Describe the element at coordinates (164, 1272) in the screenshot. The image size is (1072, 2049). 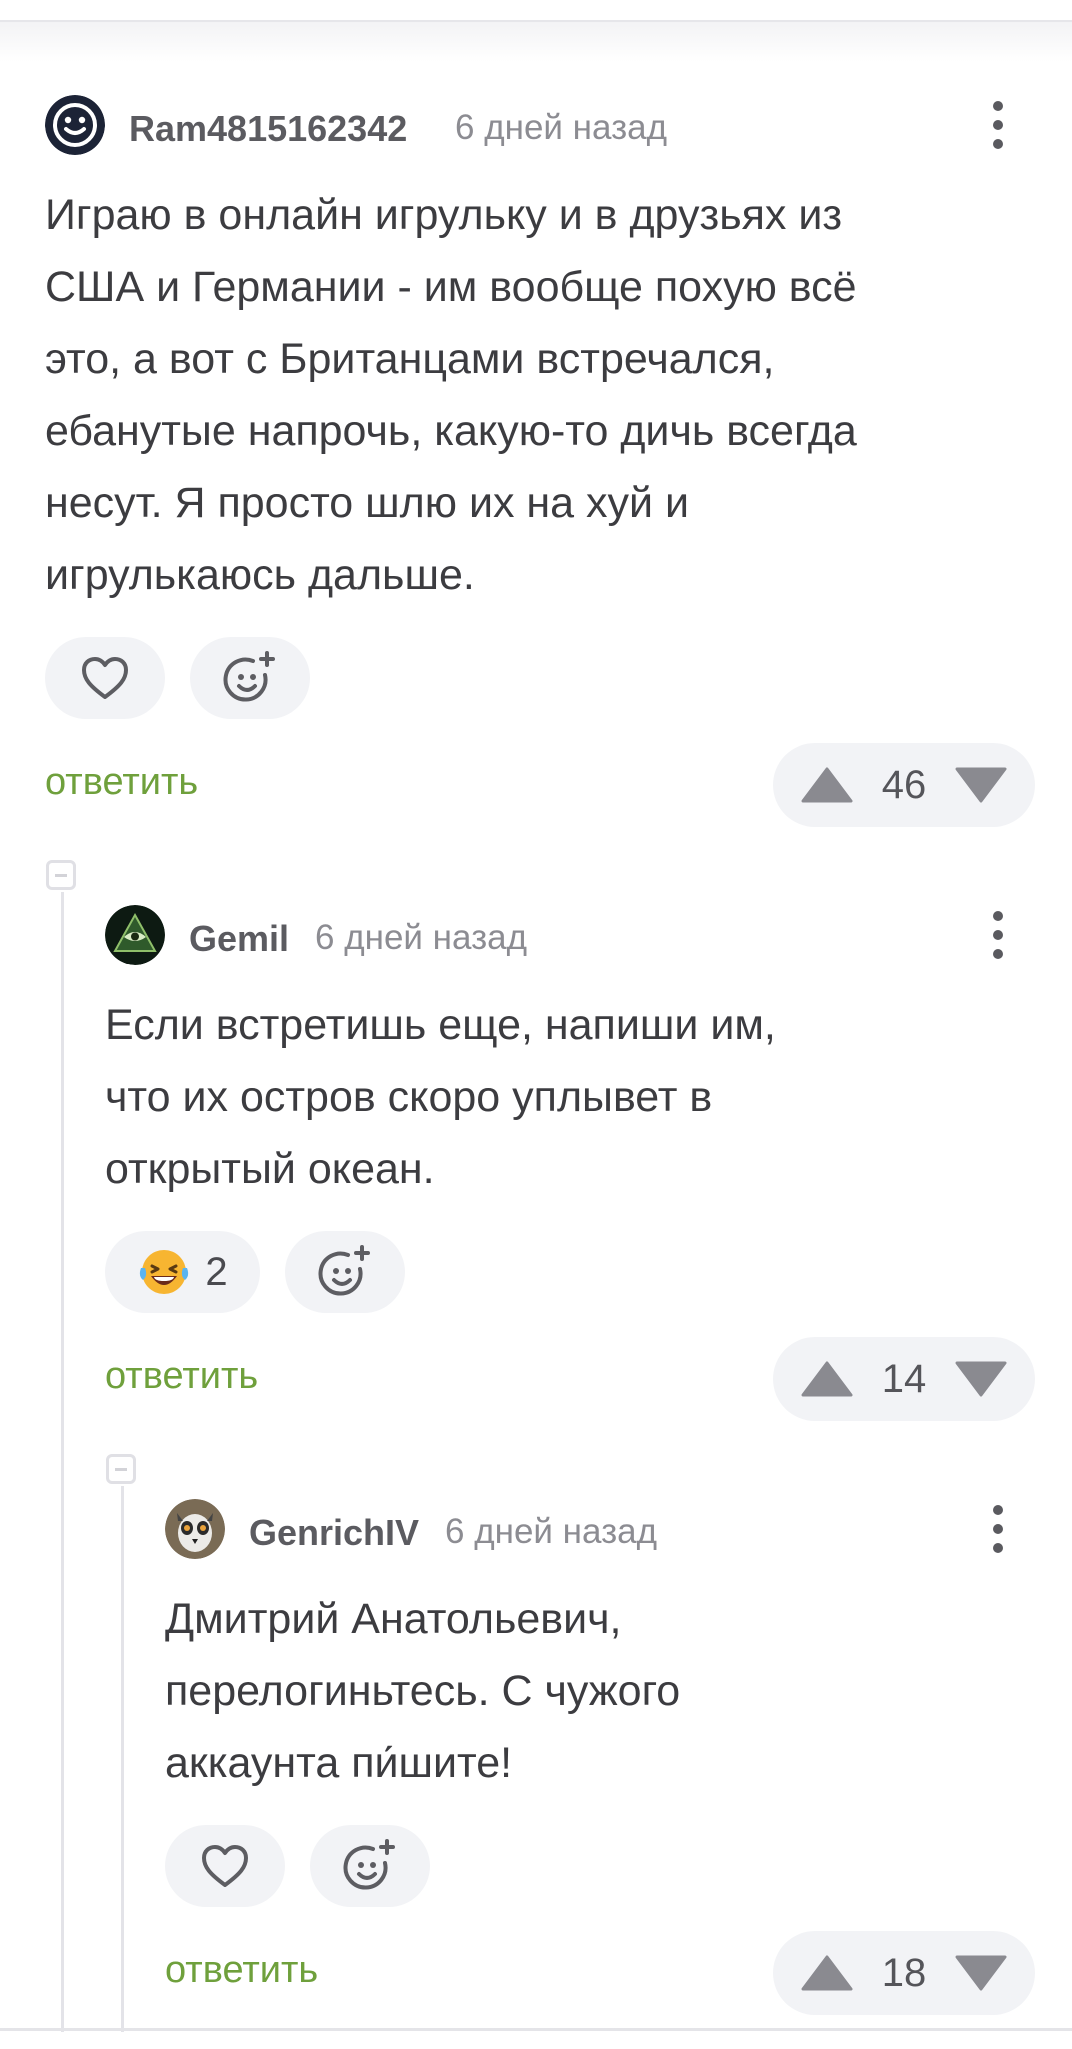
I see `laughing-tears-emoji-icon` at that location.